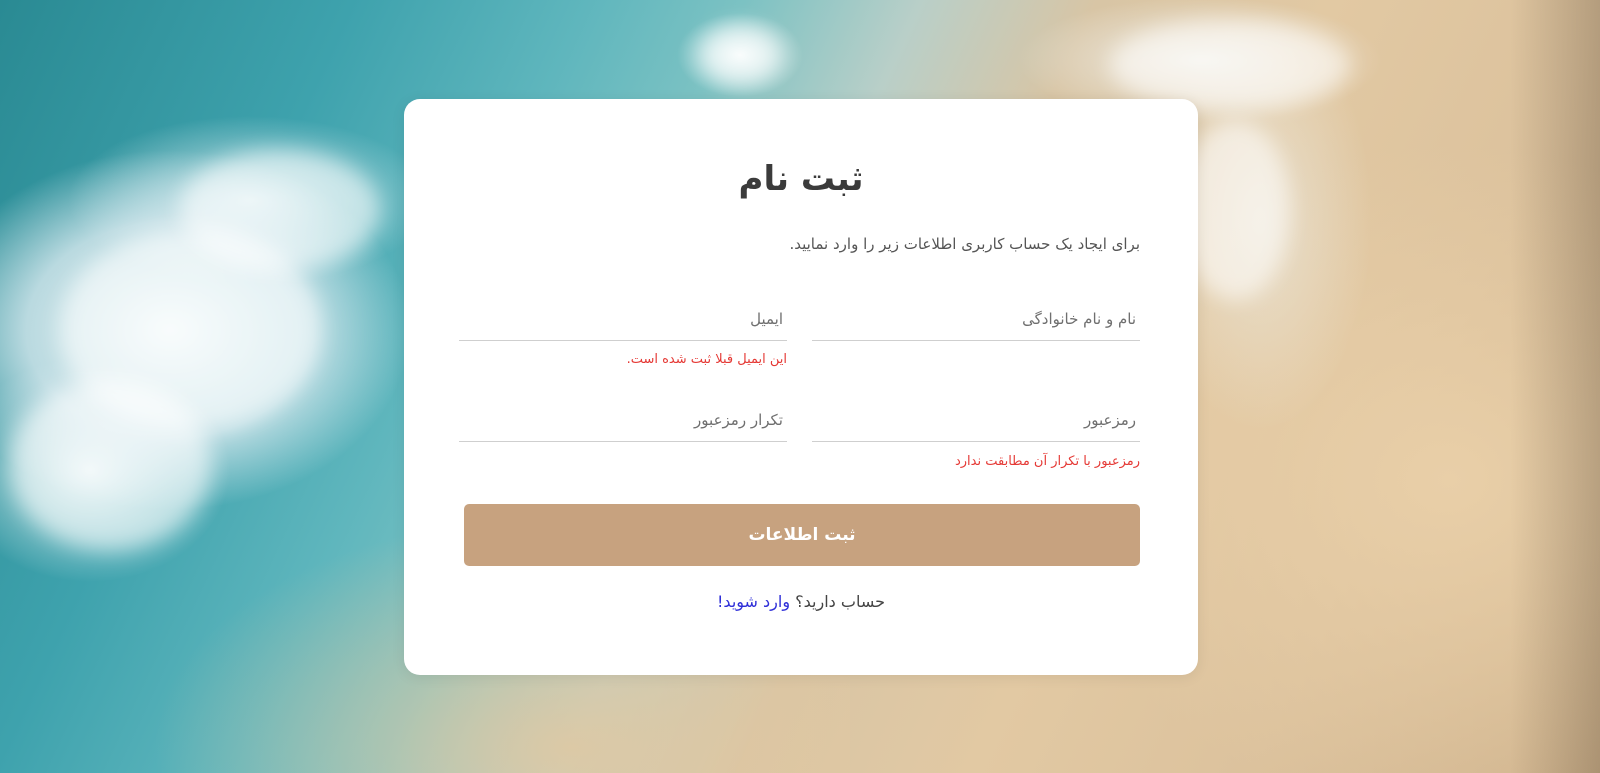 The image size is (1600, 773). I want to click on login-prompt: حساب دارید؟ وارد شوید!, so click(801, 601).